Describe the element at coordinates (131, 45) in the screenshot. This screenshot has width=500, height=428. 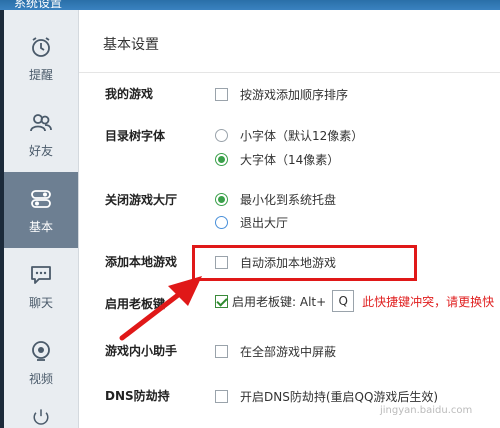
I see `page-title: 基本设置` at that location.